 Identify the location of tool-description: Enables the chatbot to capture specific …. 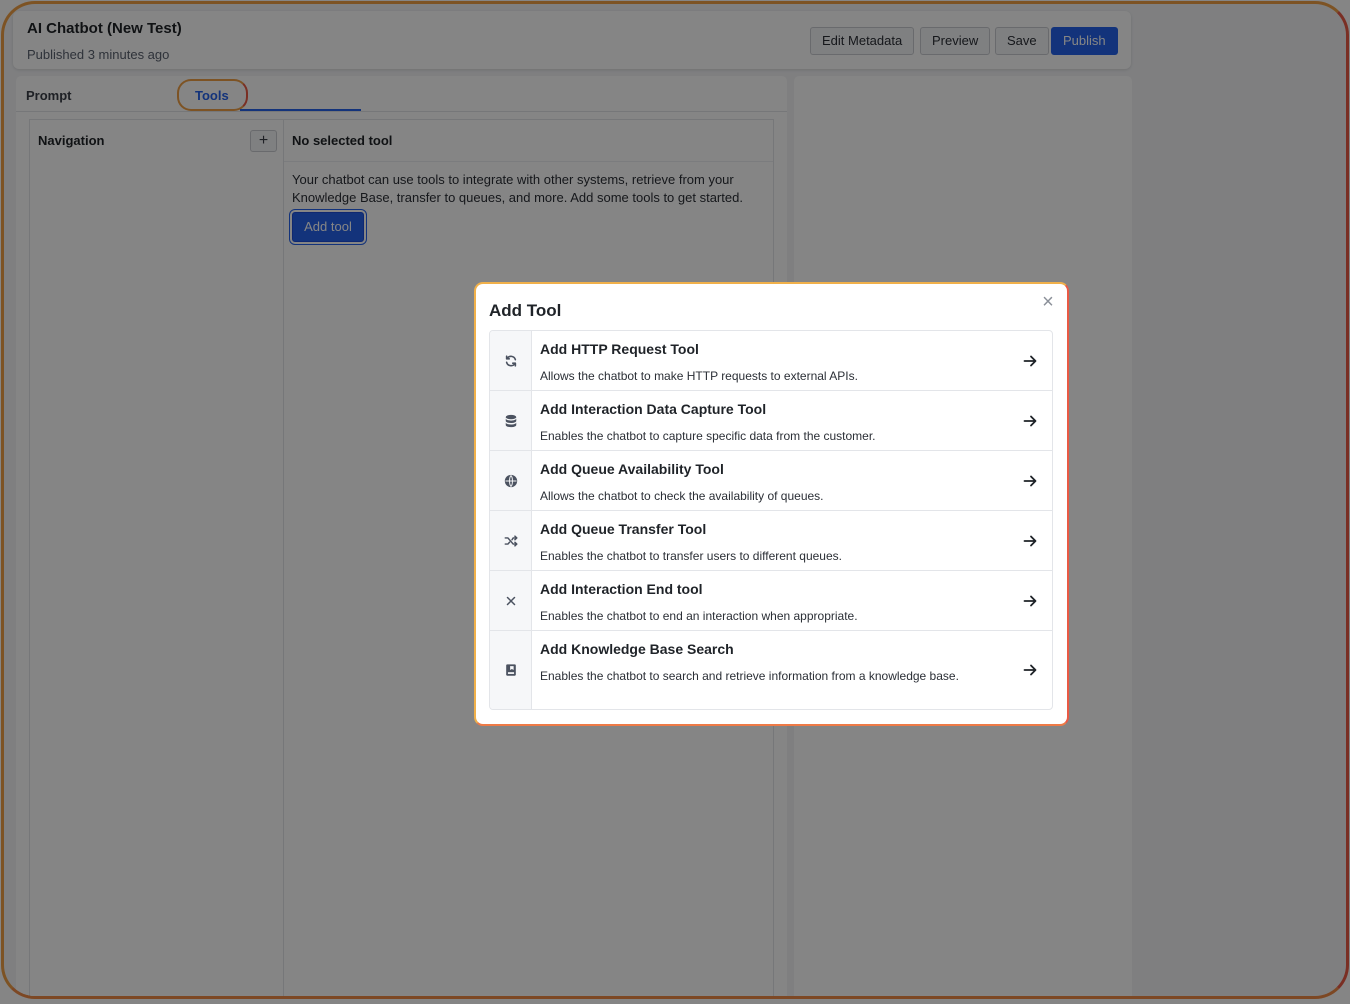
(708, 436).